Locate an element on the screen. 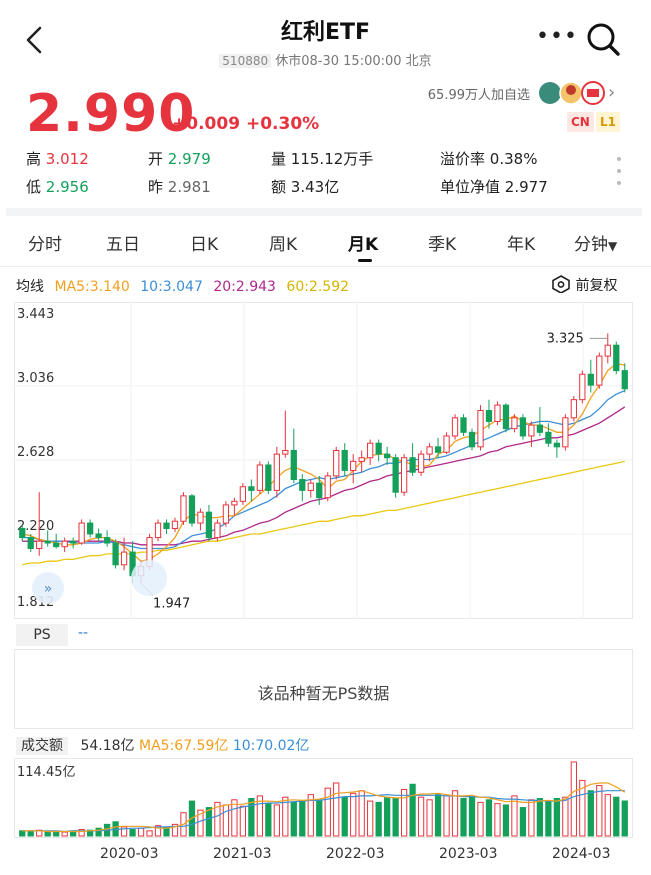 The height and width of the screenshot is (875, 651). tab-weekly-k: 周K is located at coordinates (283, 242).